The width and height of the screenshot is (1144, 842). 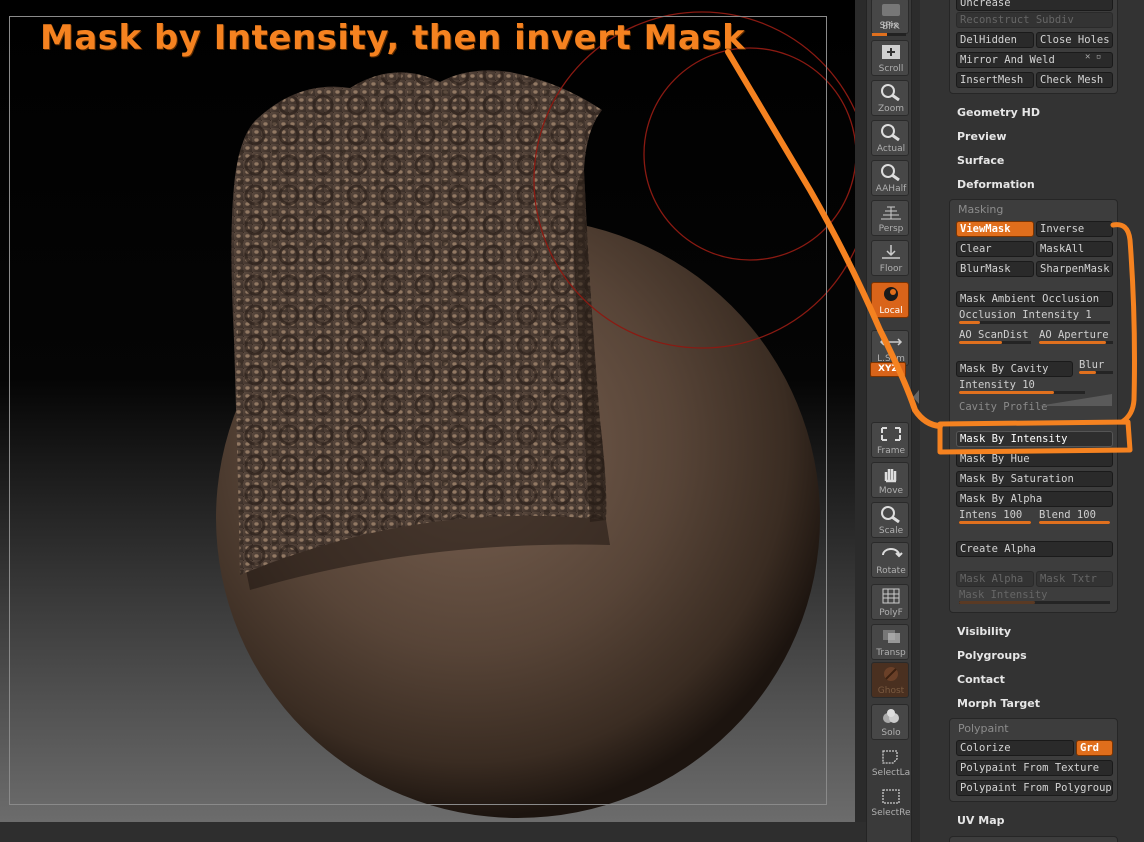 I want to click on cavity-profile-graph, so click(x=1075, y=400).